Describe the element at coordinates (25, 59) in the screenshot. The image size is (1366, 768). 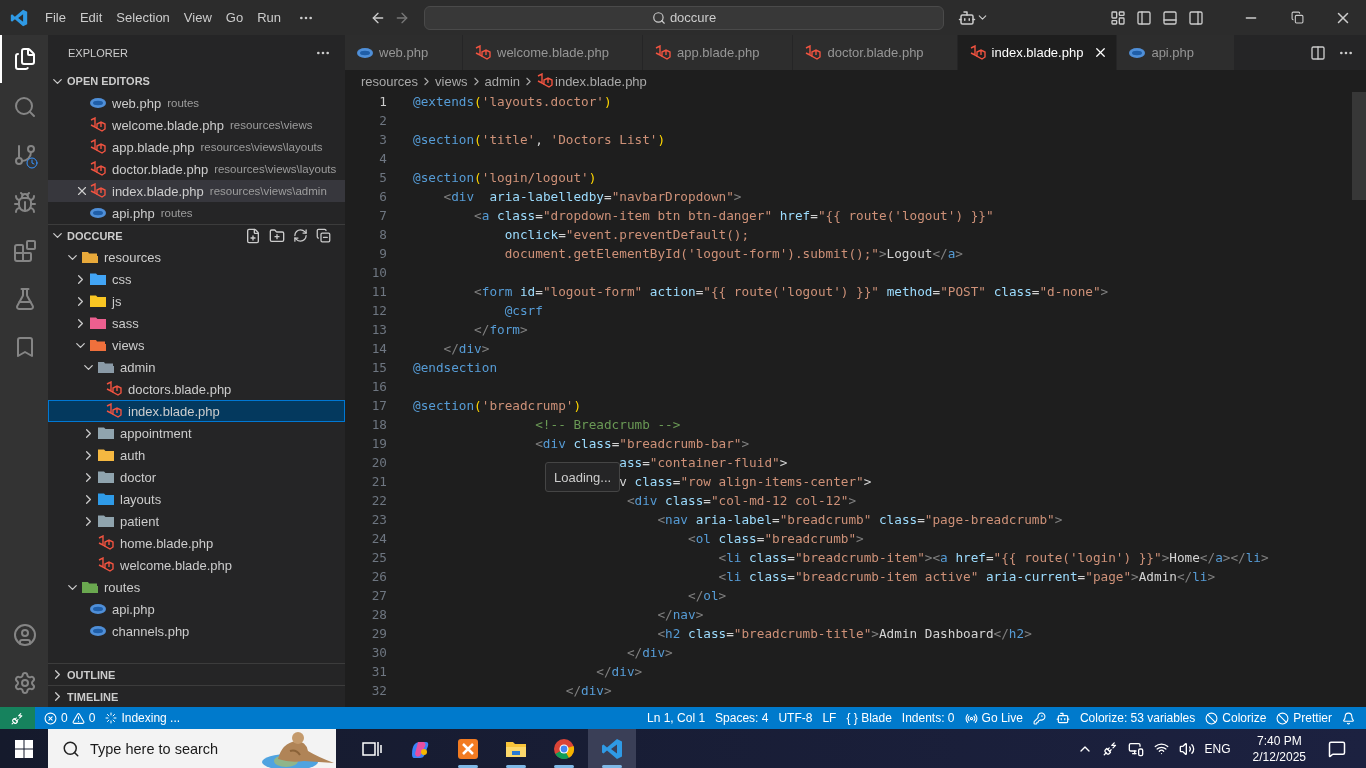
I see `files-icon` at that location.